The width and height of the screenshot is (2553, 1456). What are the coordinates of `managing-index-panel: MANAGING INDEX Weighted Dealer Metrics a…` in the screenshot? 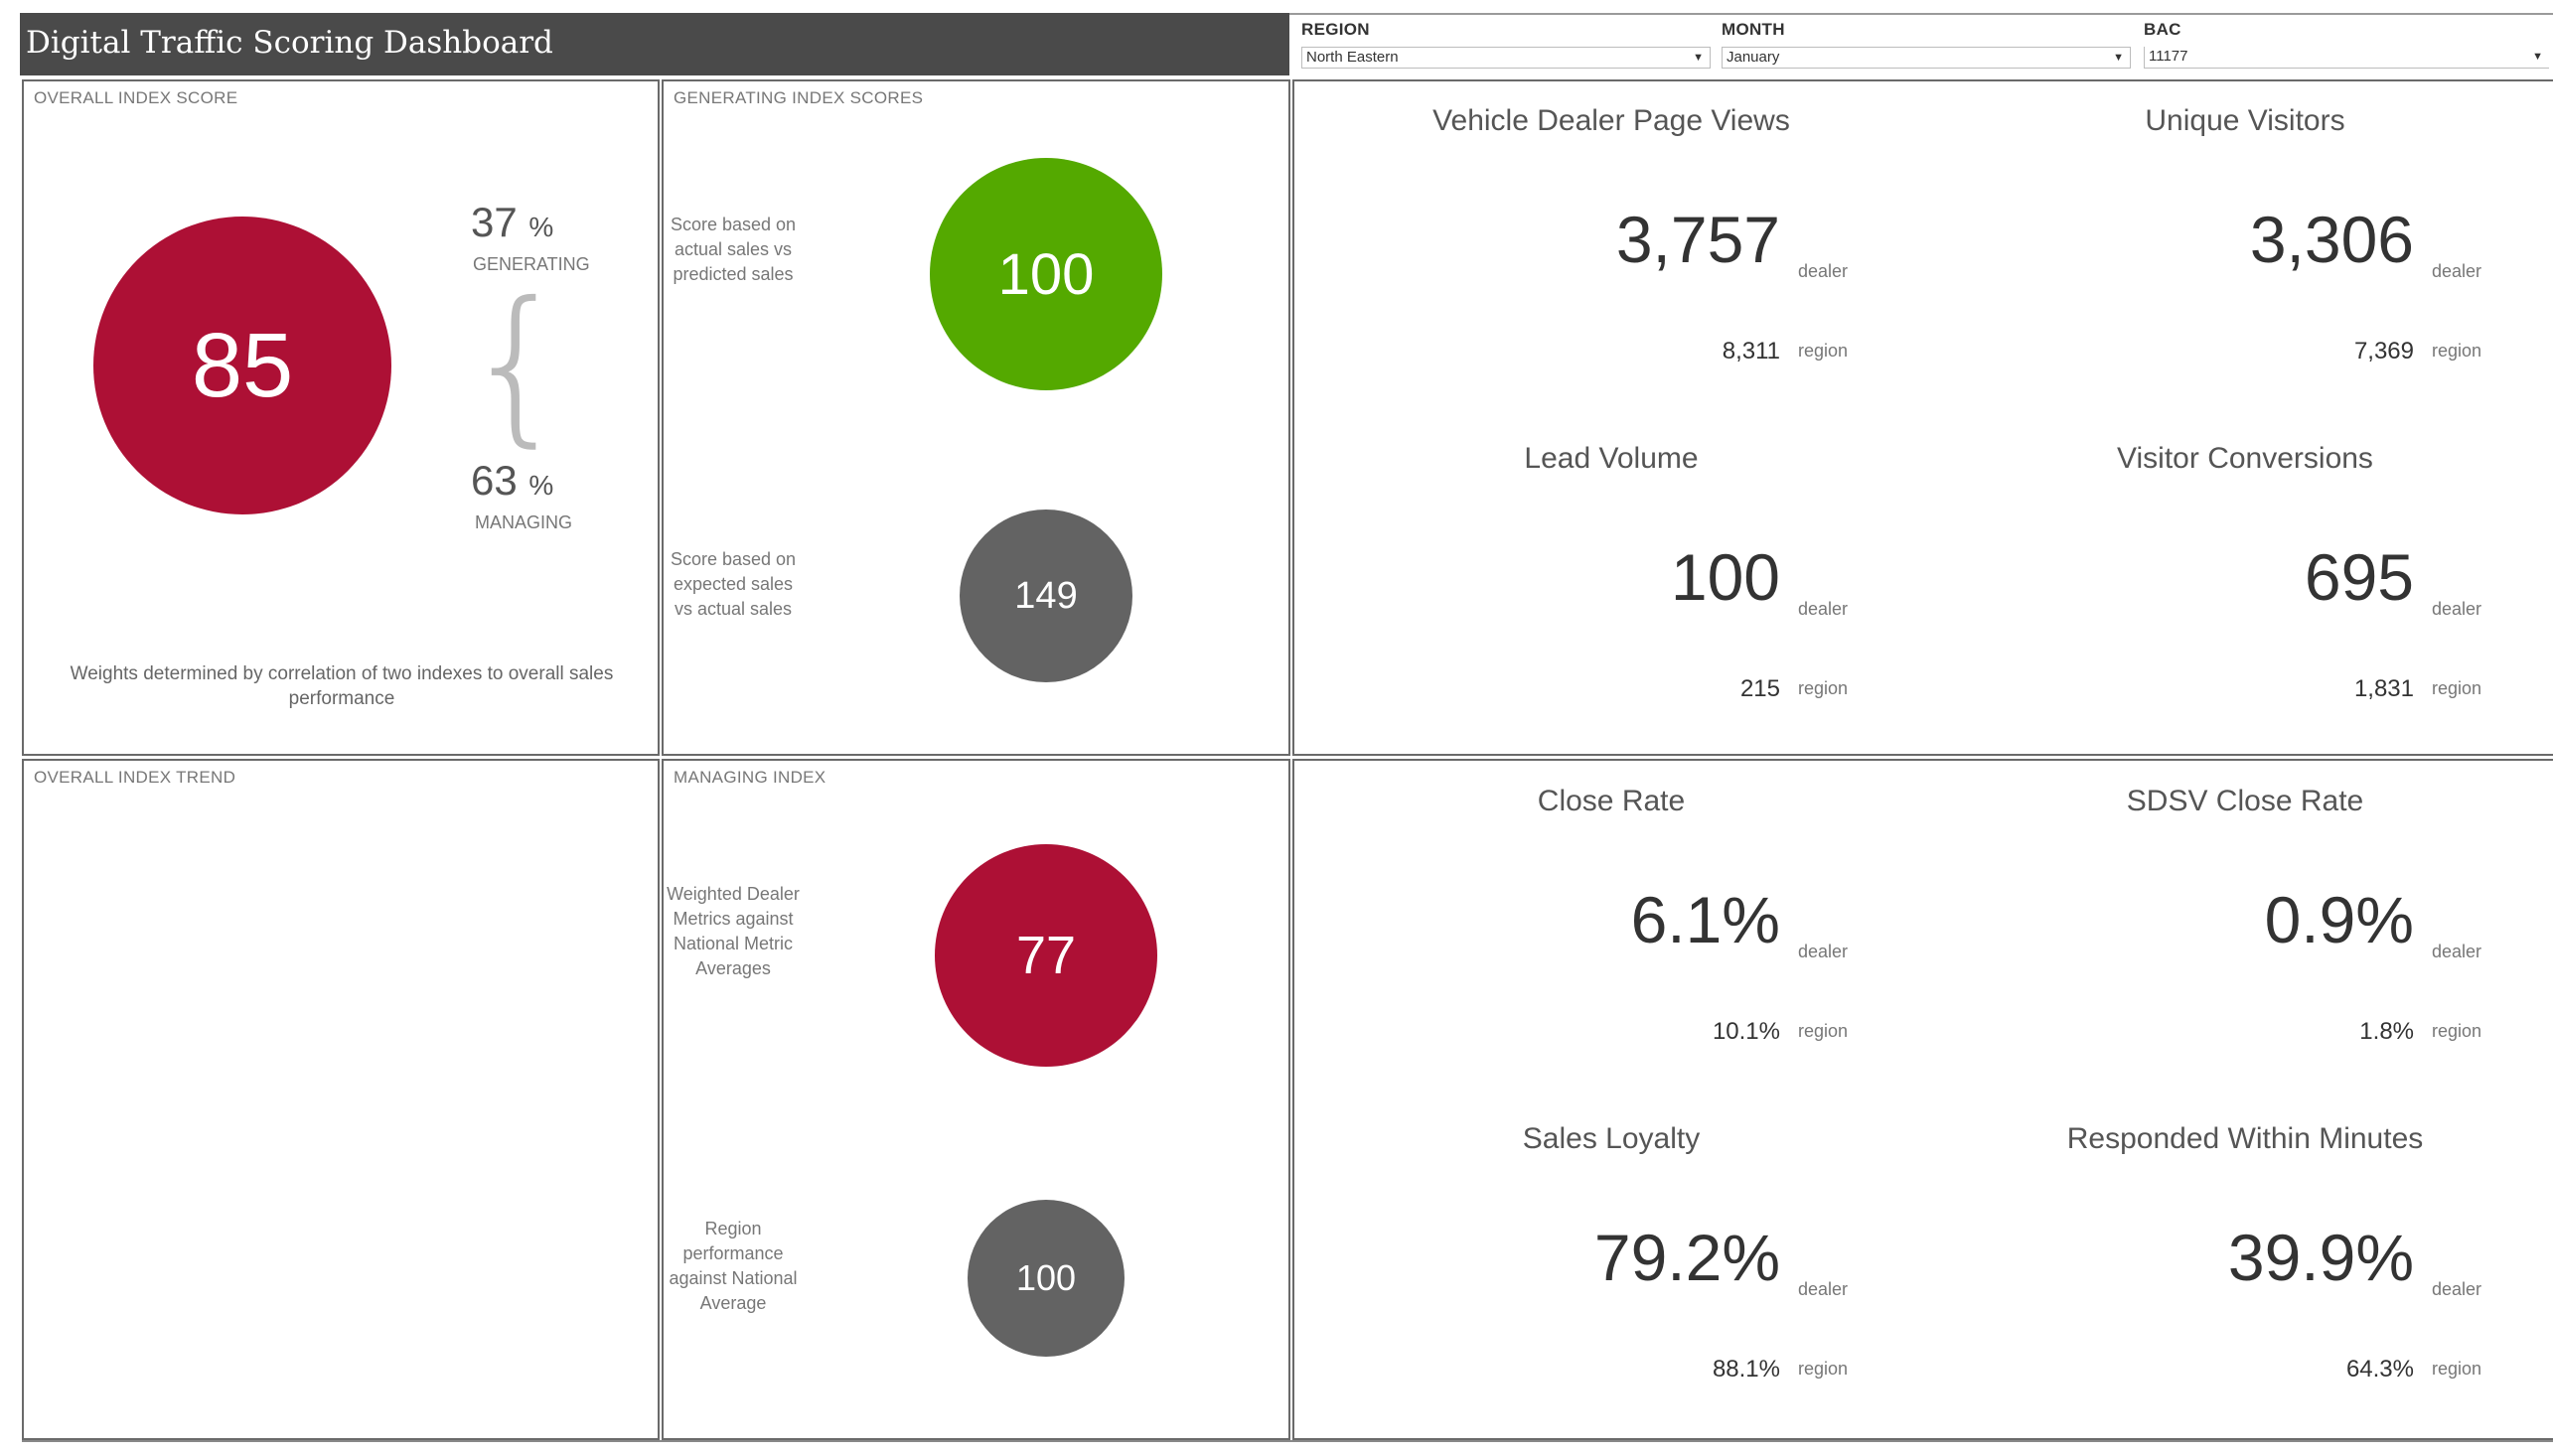 It's located at (976, 1099).